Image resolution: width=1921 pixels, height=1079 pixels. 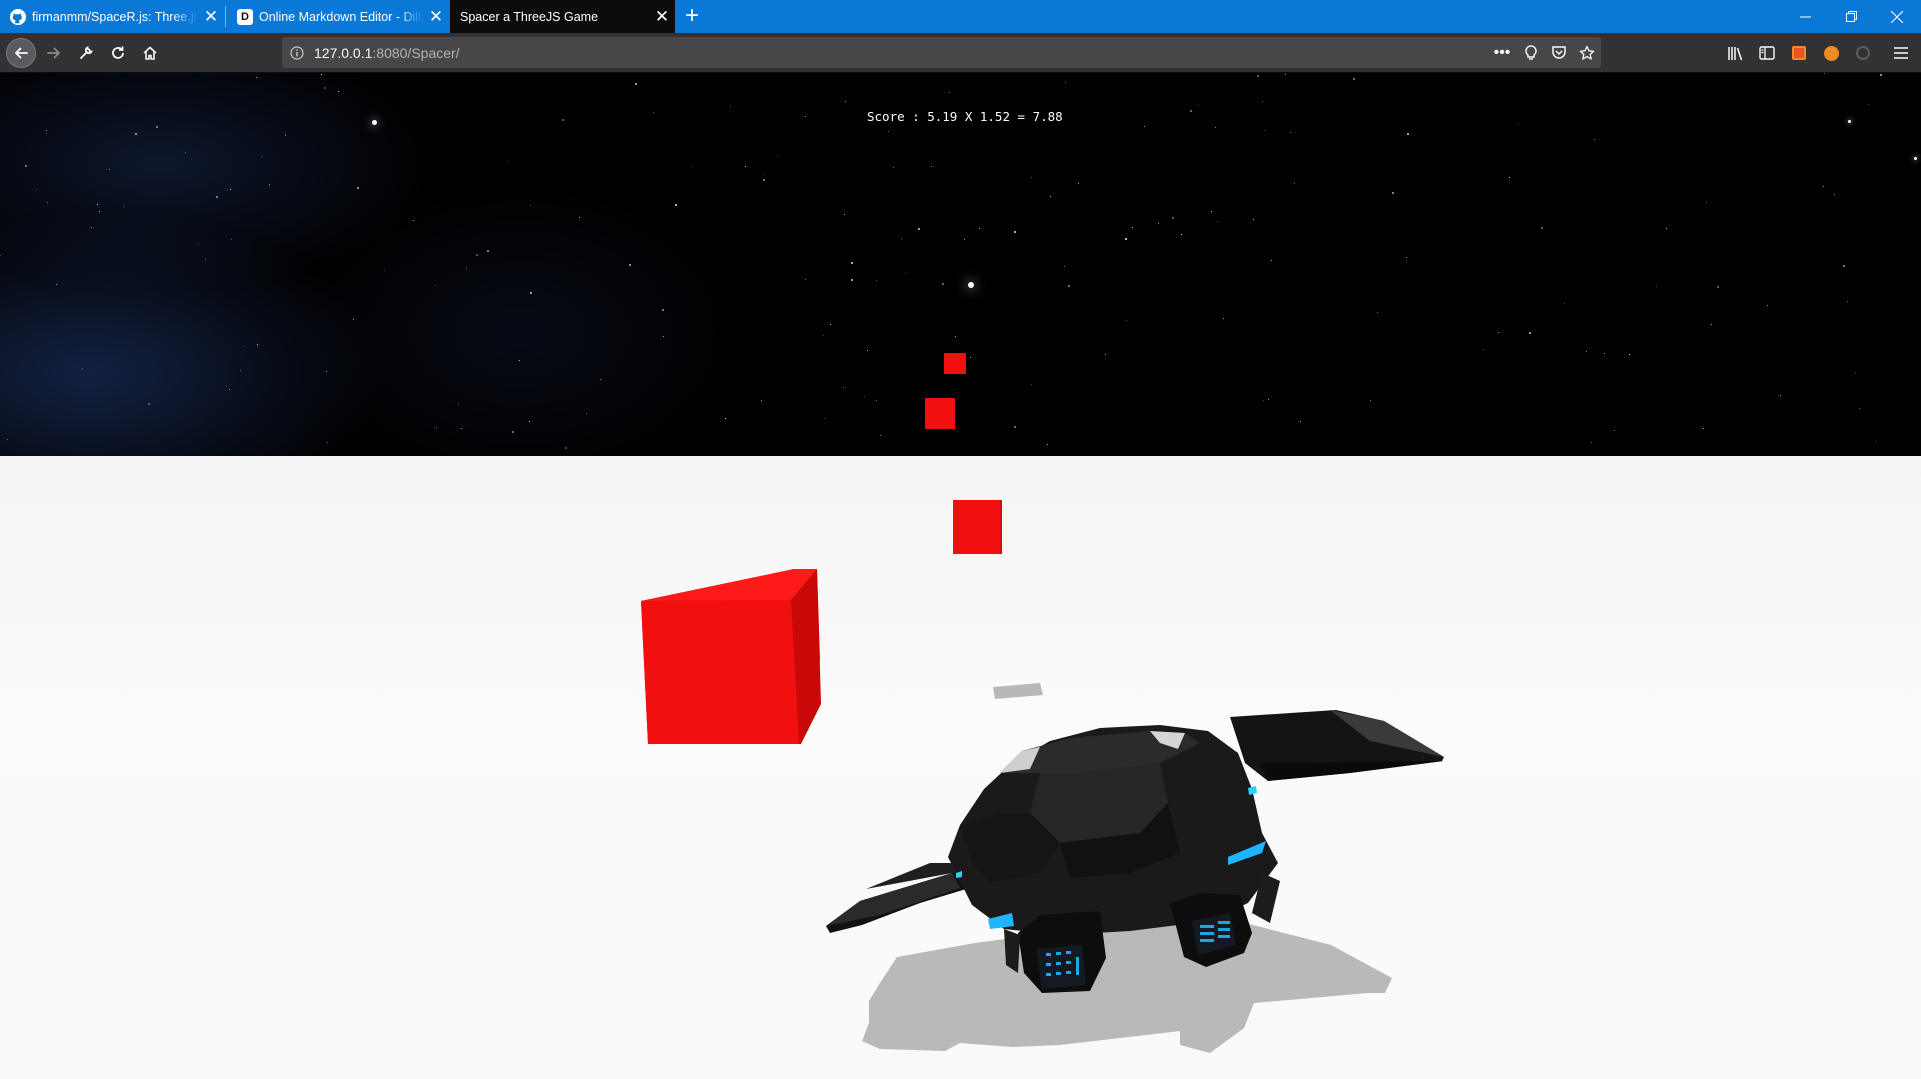 What do you see at coordinates (1863, 53) in the screenshot?
I see `extension-disabled-icon` at bounding box center [1863, 53].